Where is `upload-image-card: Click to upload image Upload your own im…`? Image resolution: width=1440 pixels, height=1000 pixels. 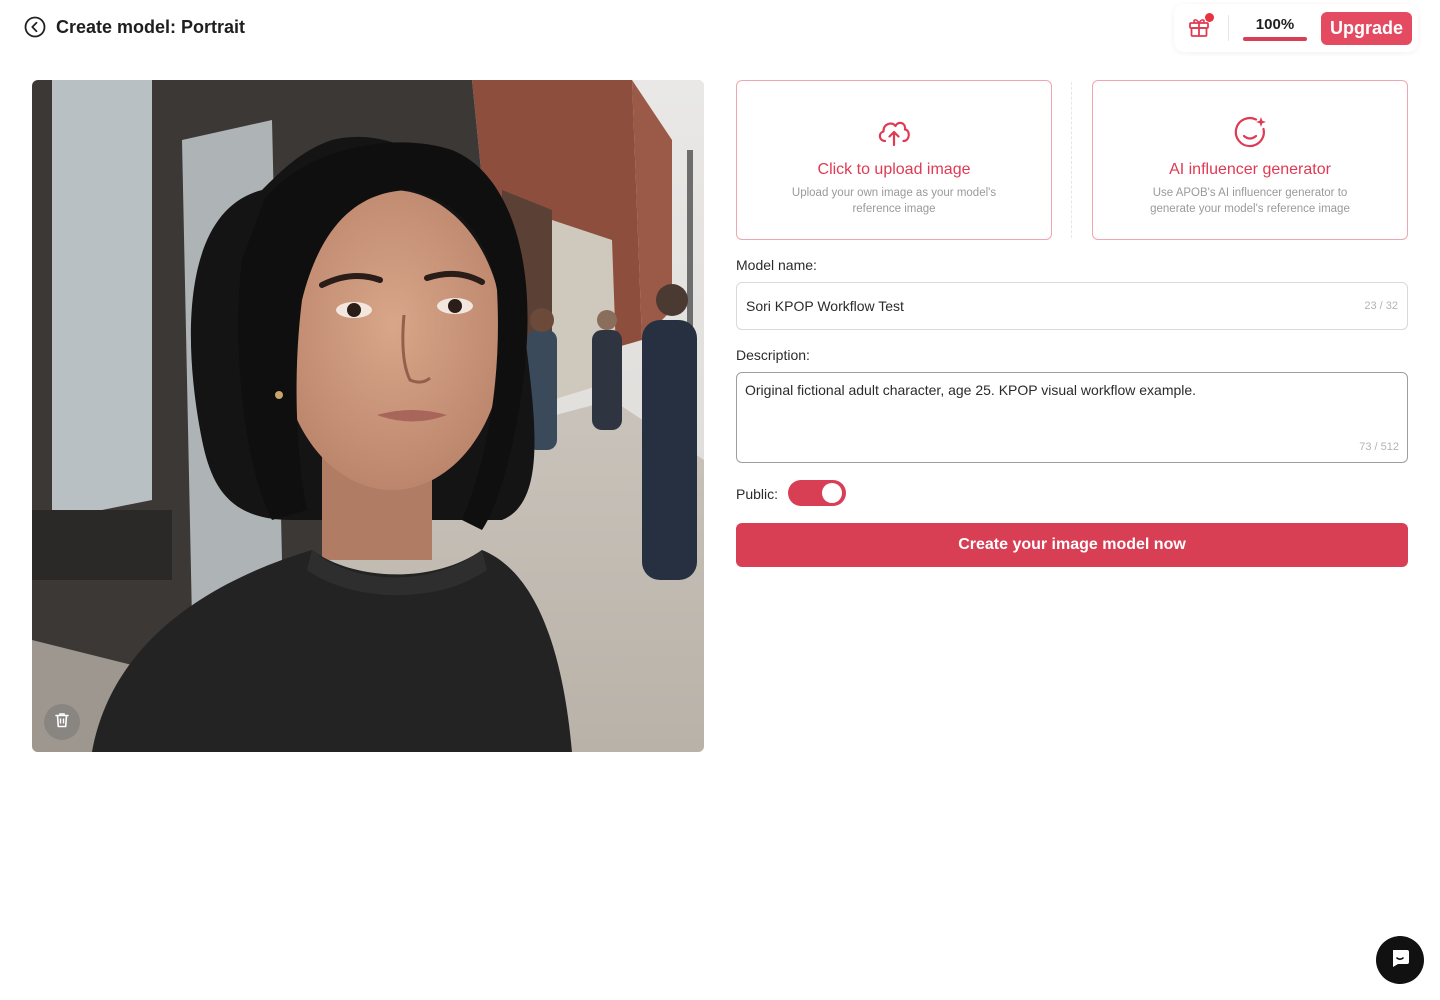
upload-image-card: Click to upload image Upload your own im… is located at coordinates (894, 160).